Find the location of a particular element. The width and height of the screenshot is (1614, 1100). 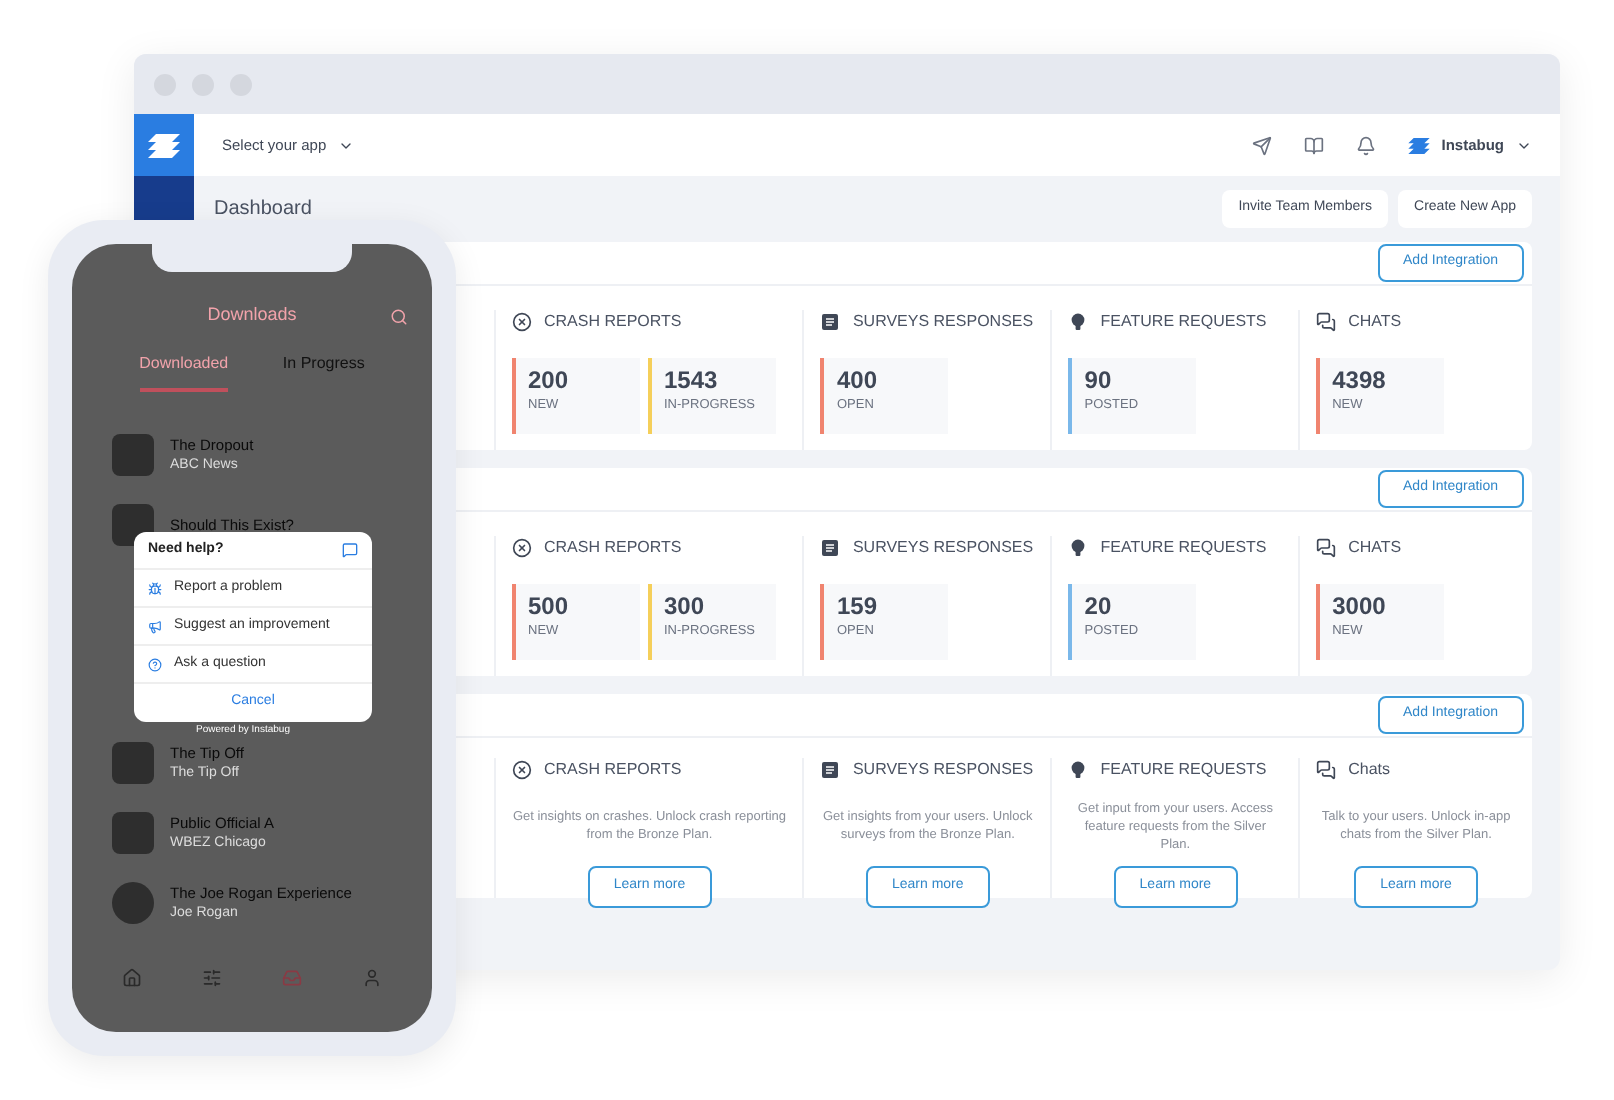

search-icon is located at coordinates (399, 316).